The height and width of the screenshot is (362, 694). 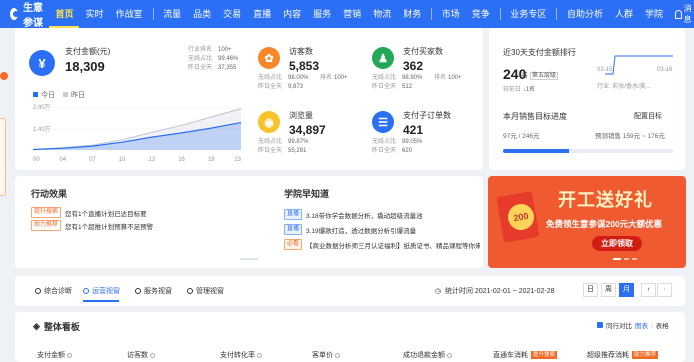 What do you see at coordinates (205, 291) in the screenshot?
I see `tab-management: 管理视窗` at bounding box center [205, 291].